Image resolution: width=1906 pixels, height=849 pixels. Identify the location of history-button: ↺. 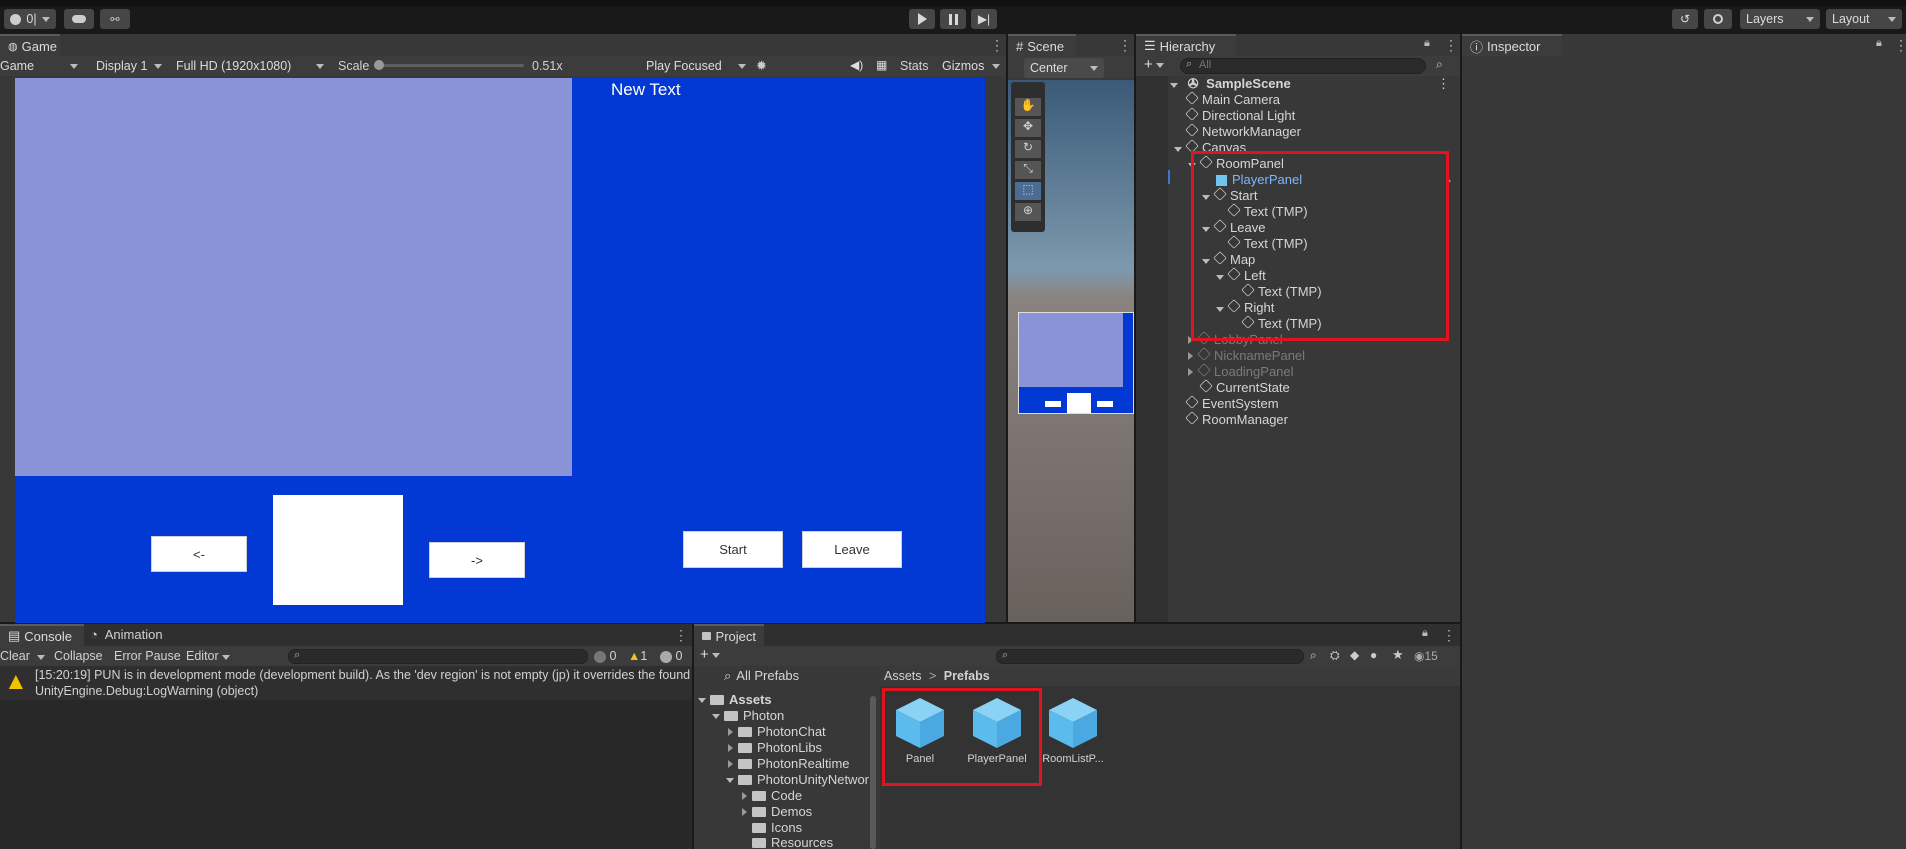
(1685, 19).